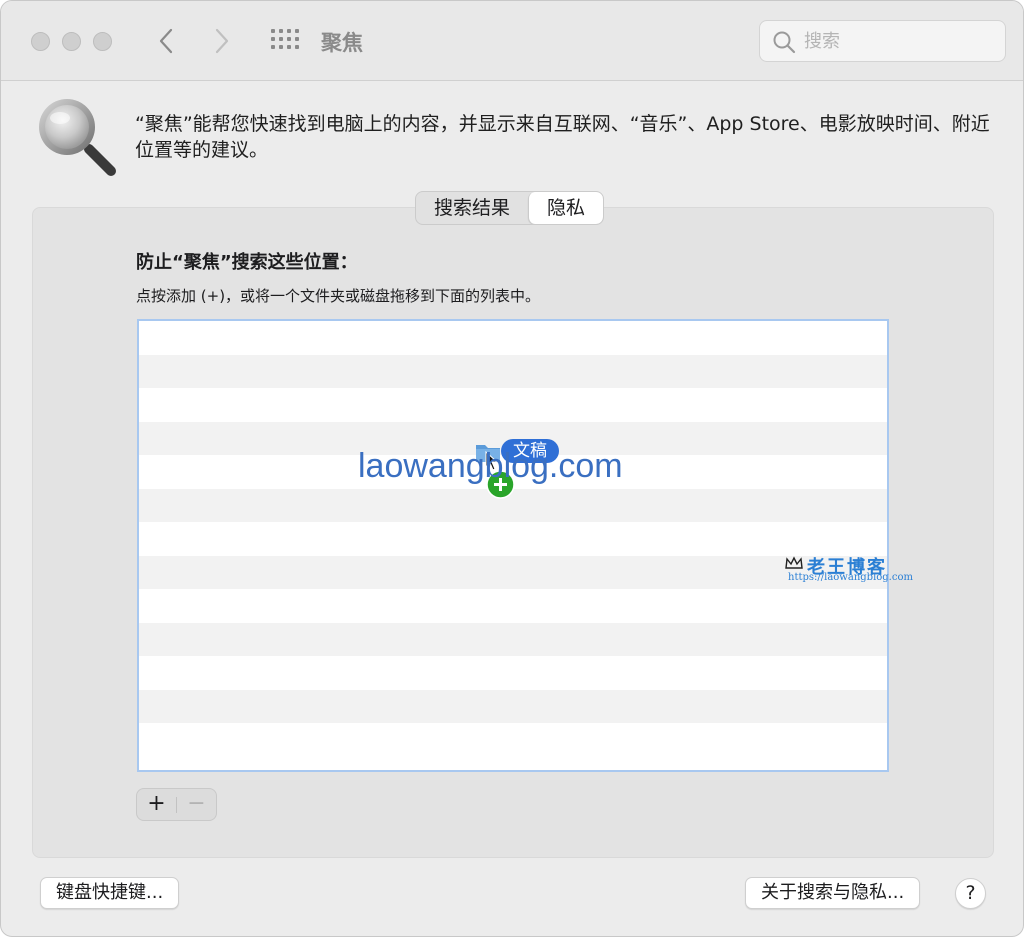 The image size is (1024, 937). I want to click on search-icon, so click(784, 42).